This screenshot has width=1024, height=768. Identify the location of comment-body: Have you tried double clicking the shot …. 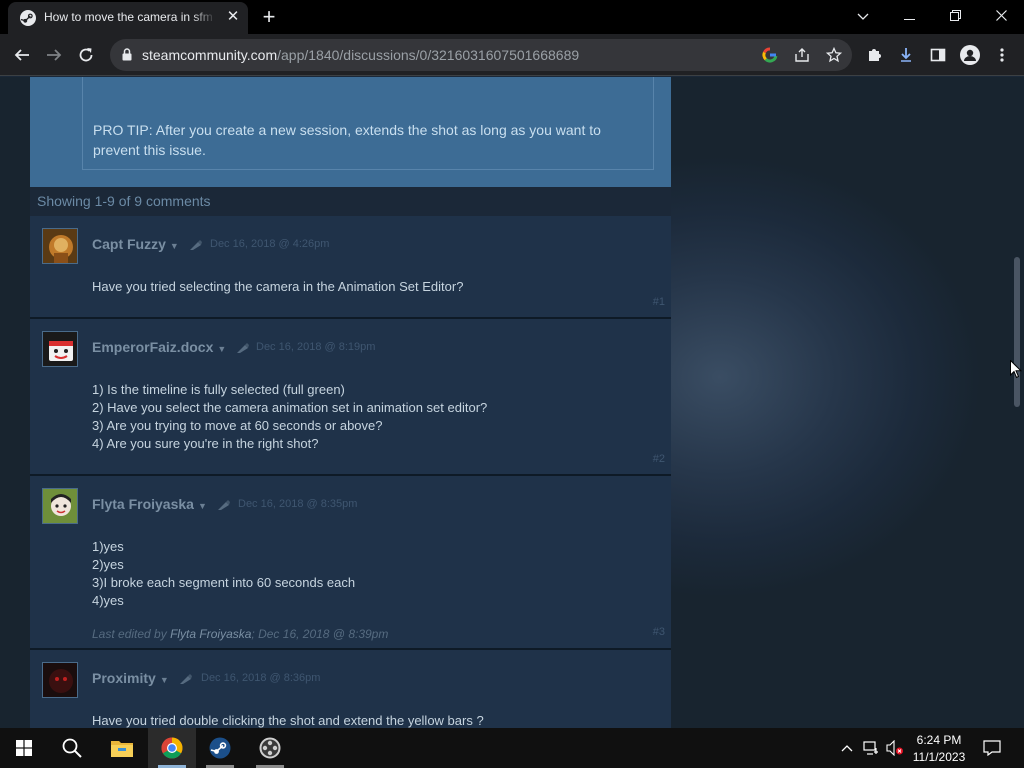
(372, 720).